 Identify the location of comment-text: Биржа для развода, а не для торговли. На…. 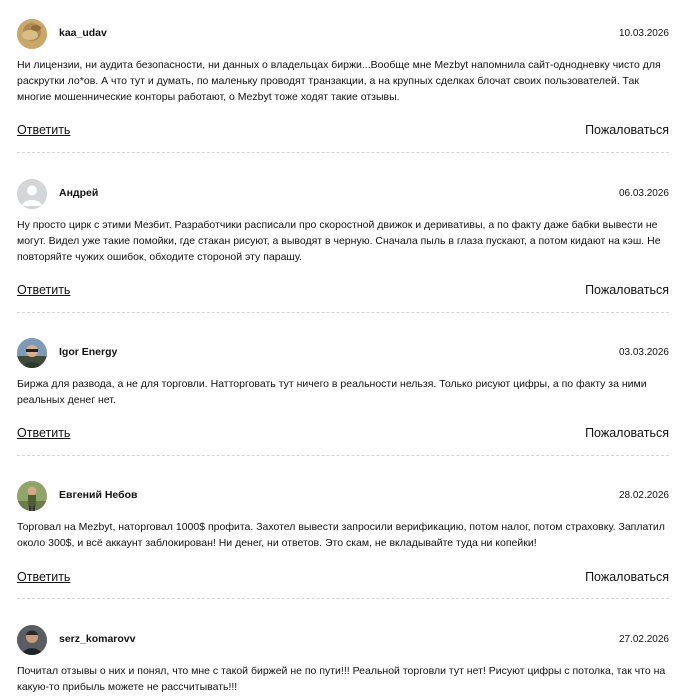
(332, 392).